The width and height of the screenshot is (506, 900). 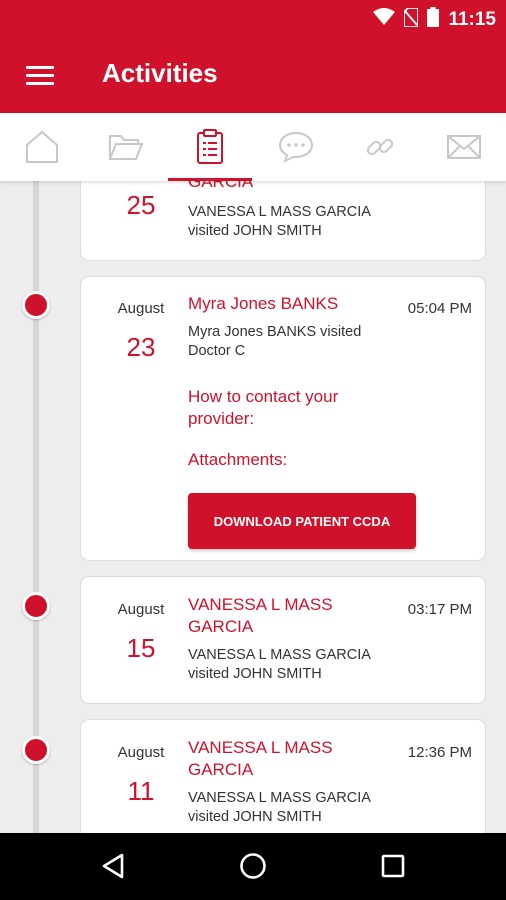 I want to click on status-time: 11:15, so click(x=472, y=19).